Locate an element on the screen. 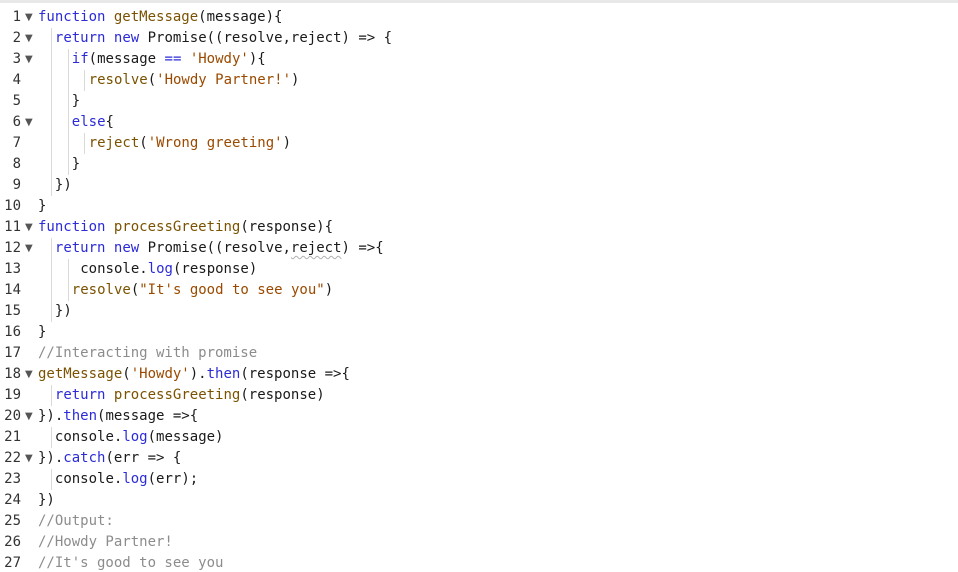 Image resolution: width=958 pixels, height=572 pixels. code-token: (response) is located at coordinates (282, 395).